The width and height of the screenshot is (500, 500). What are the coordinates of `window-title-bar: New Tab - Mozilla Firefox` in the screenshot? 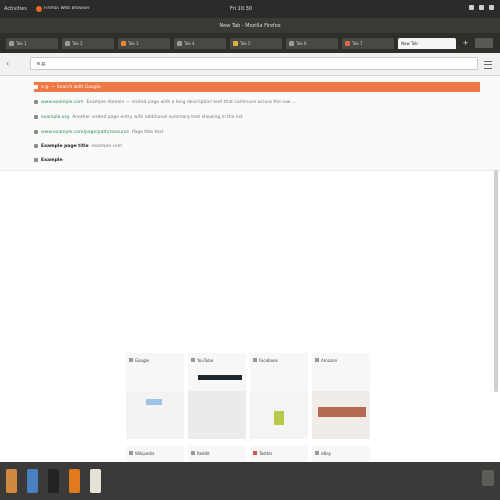 It's located at (250, 25).